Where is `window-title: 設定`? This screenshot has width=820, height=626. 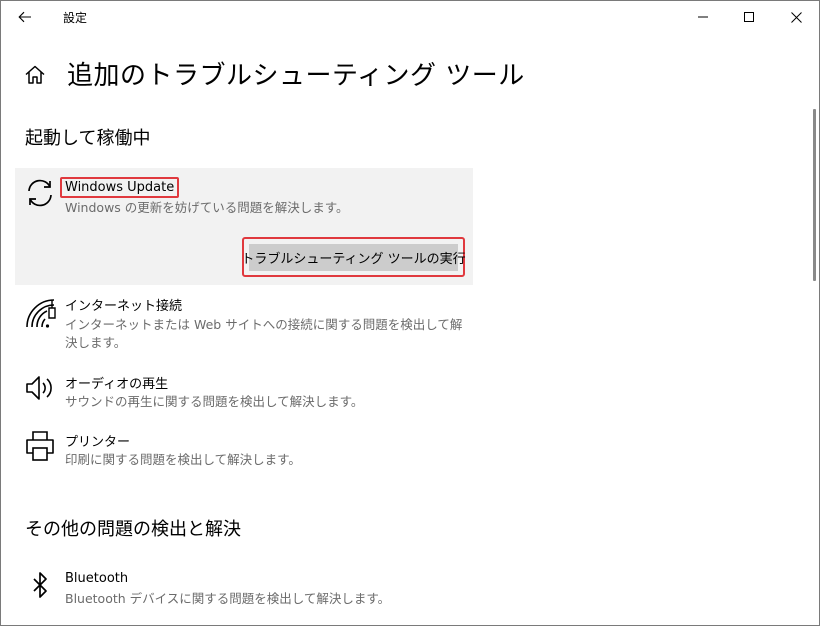 window-title: 設定 is located at coordinates (75, 18).